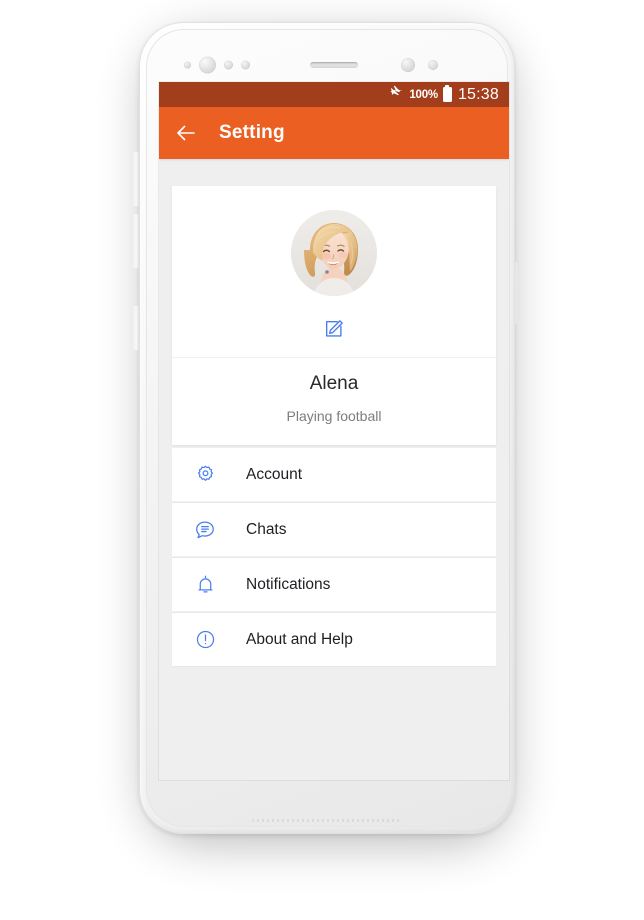  Describe the element at coordinates (266, 529) in the screenshot. I see `settings-item-label: Chats` at that location.